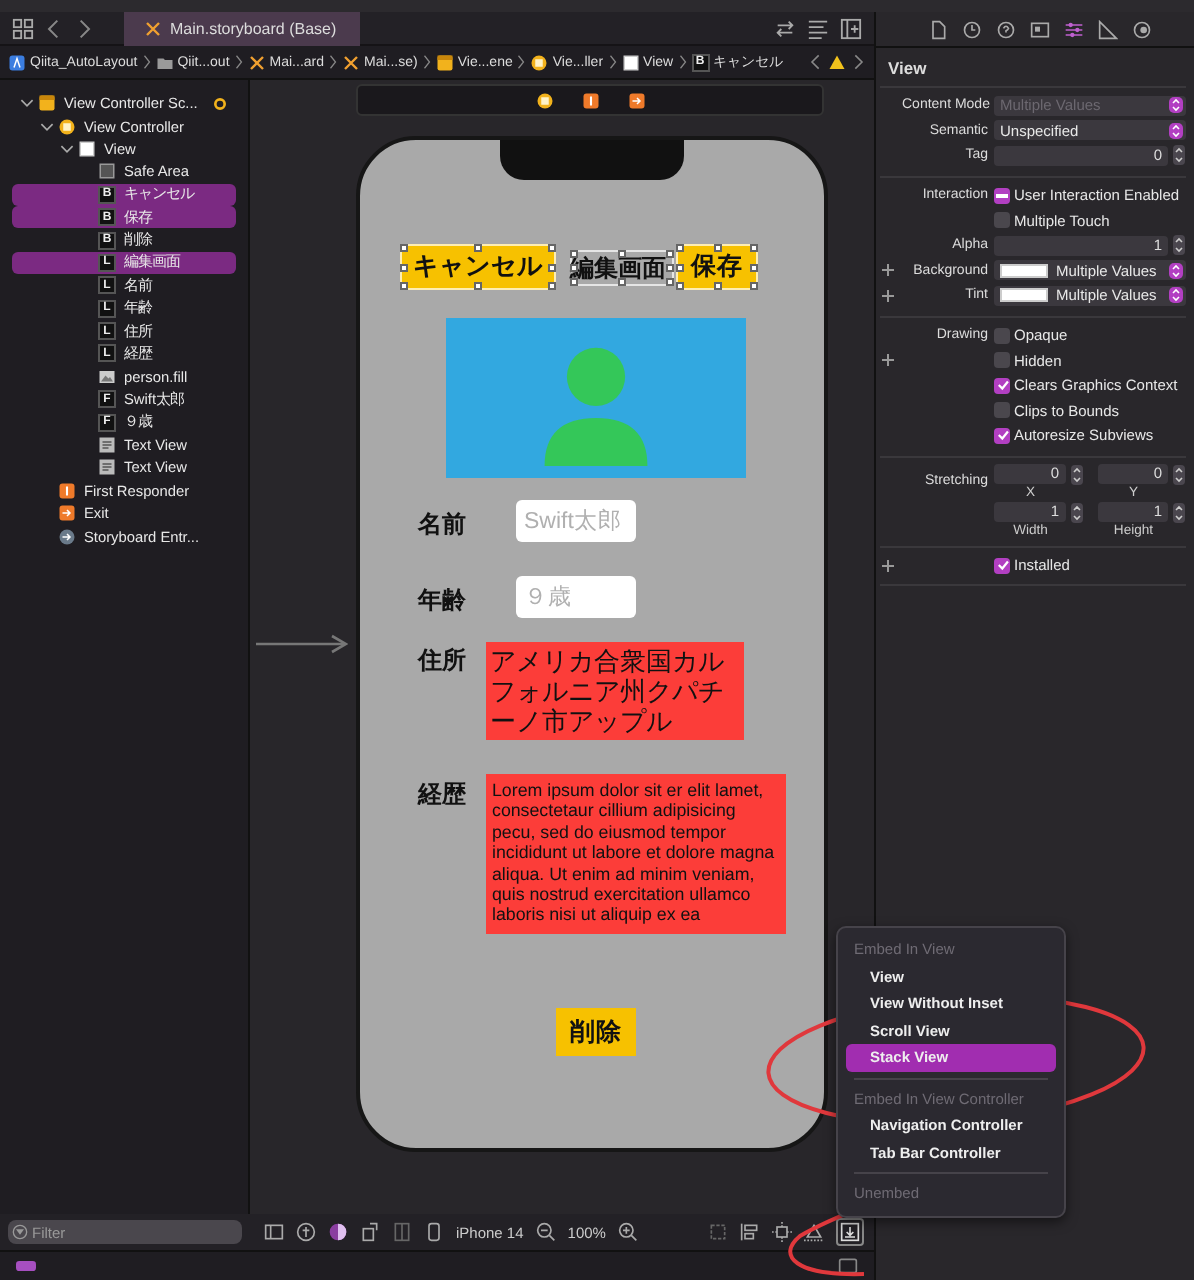 This screenshot has width=1194, height=1280. Describe the element at coordinates (242, 28) in the screenshot. I see `editor-tab: Main.storyboard (Base)` at that location.